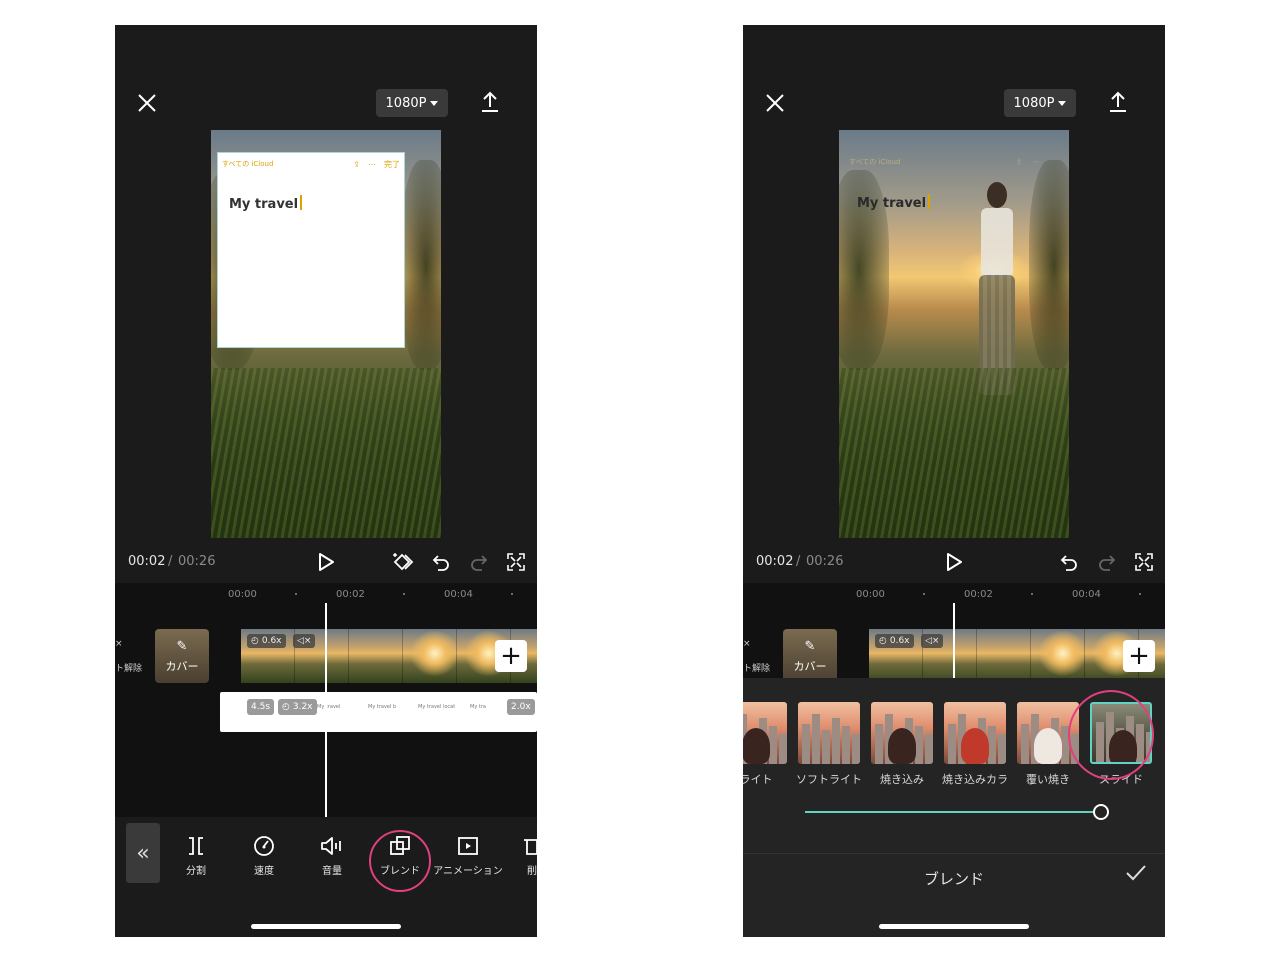 The width and height of the screenshot is (1280, 962). I want to click on tool-delete: 削, so click(517, 855).